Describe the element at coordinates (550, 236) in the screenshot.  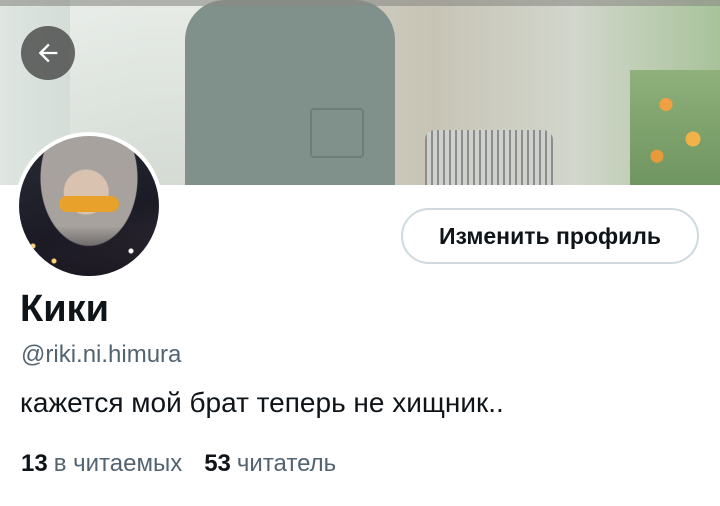
I see `edit-profile-button: Изменить профиль` at that location.